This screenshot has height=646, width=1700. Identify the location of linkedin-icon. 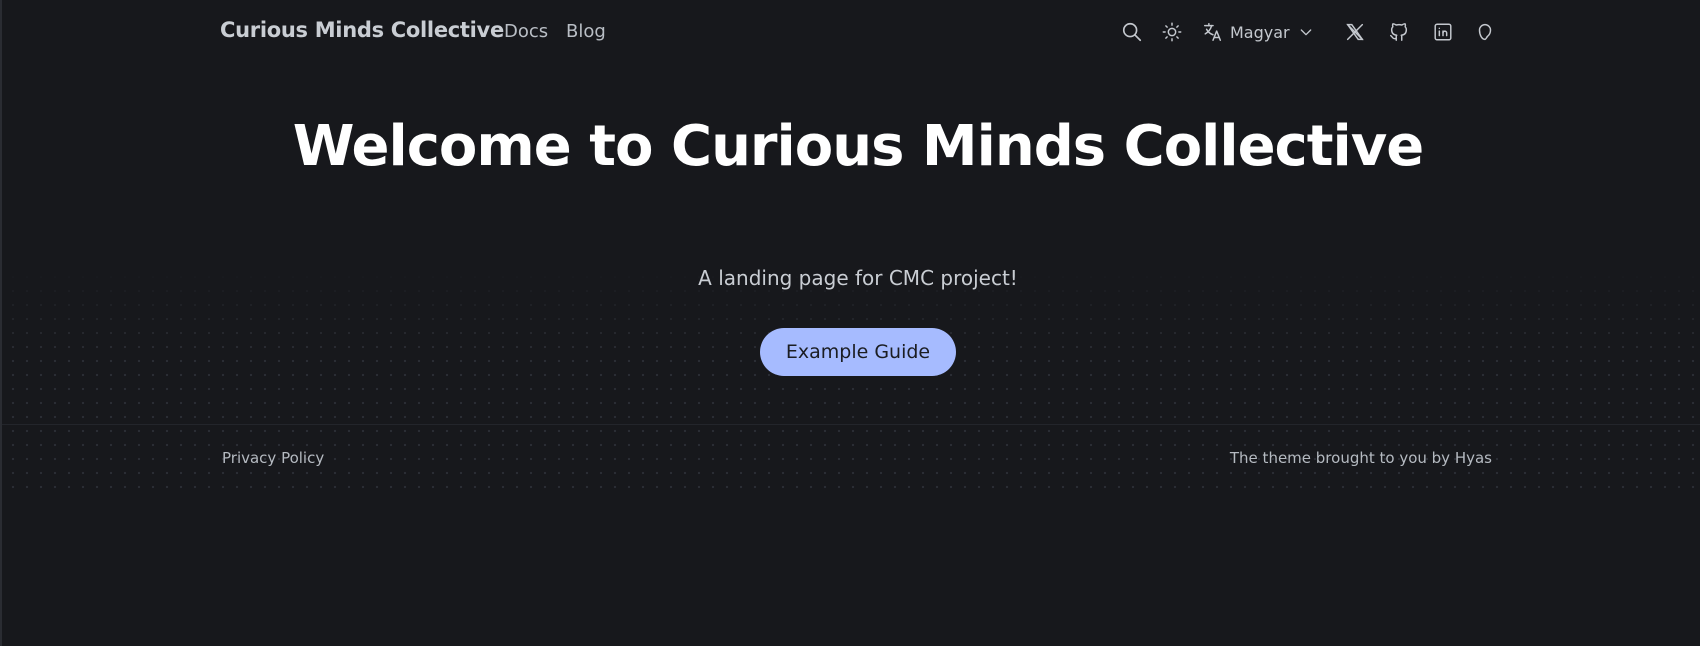
(1443, 32).